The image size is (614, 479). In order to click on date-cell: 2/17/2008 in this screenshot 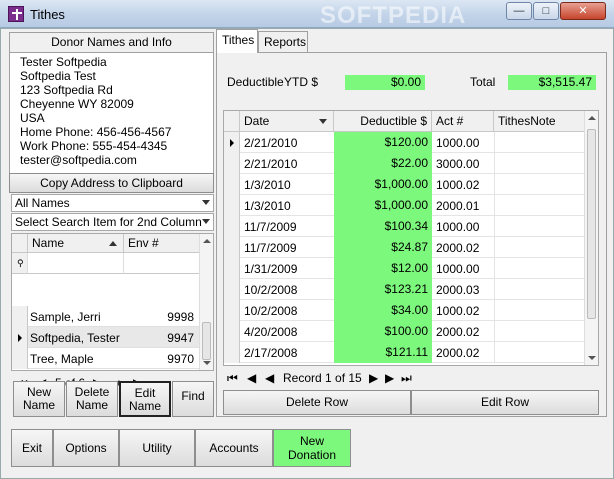, I will do `click(271, 353)`.